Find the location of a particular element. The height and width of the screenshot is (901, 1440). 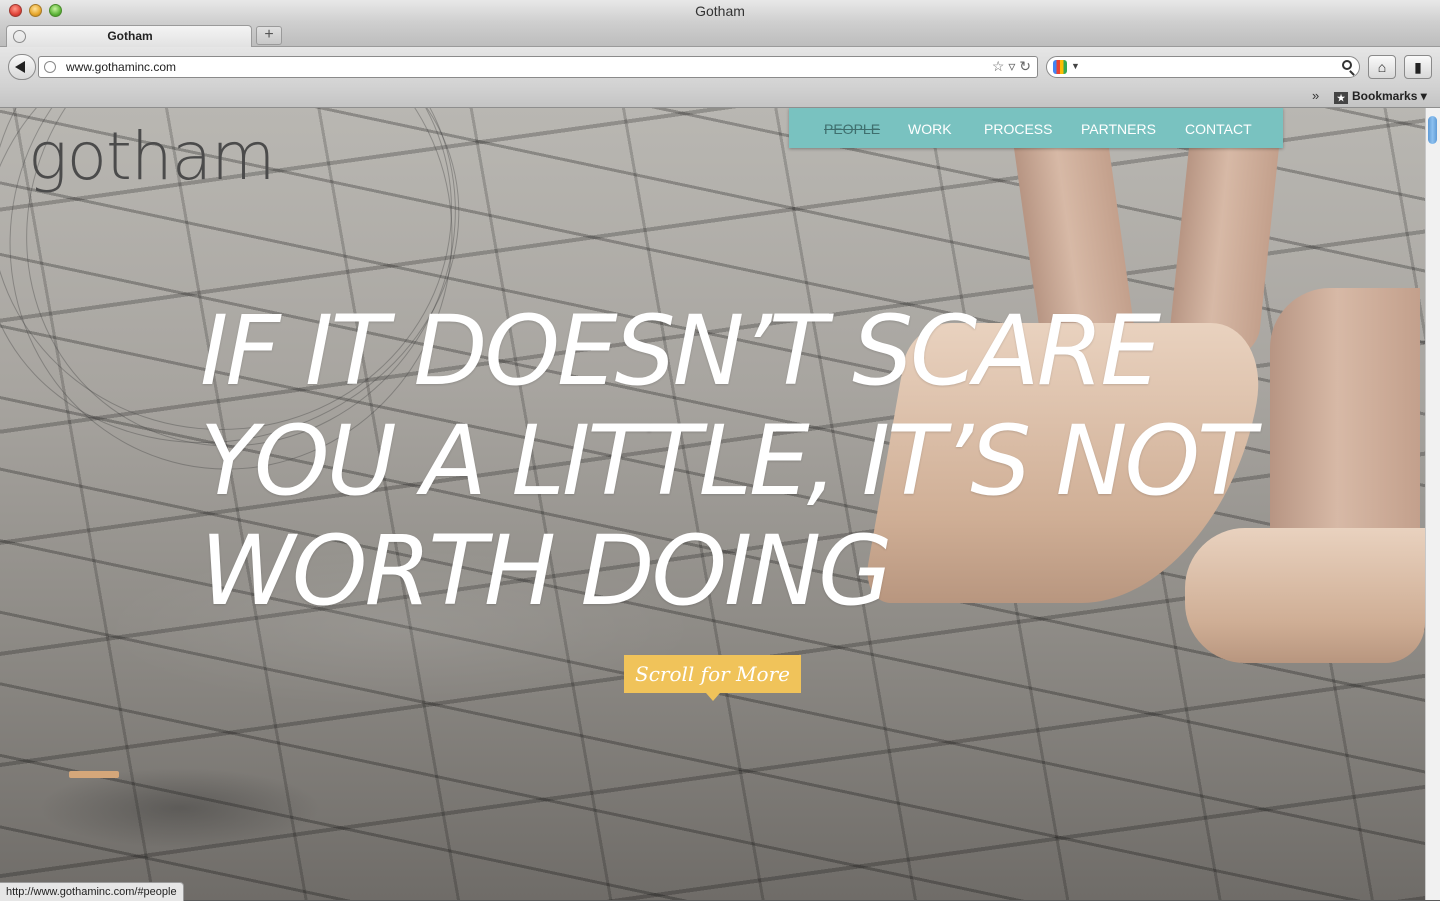

back-button is located at coordinates (22, 67).